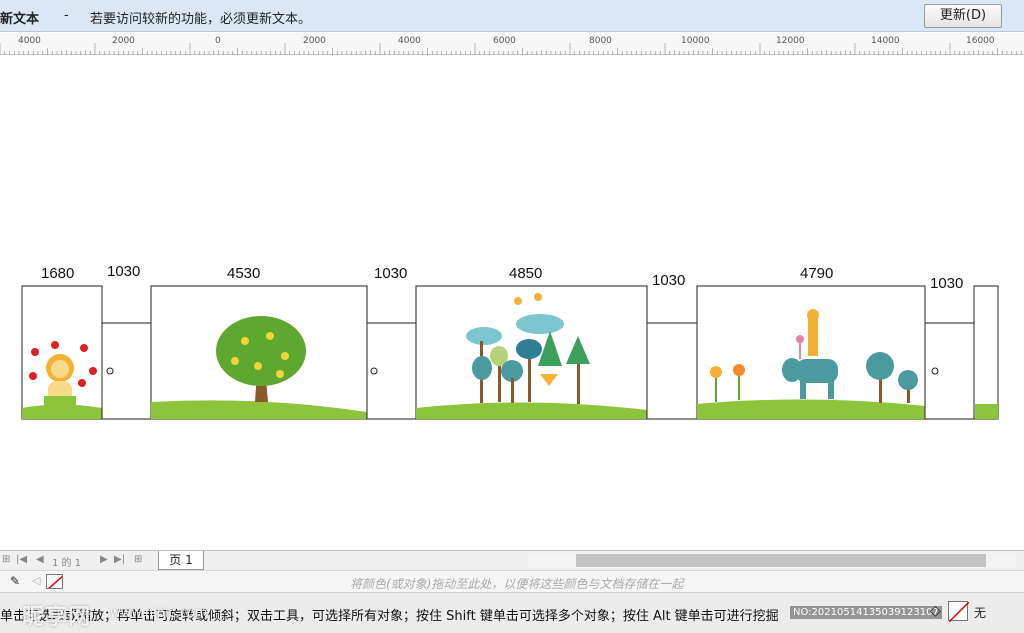 This screenshot has width=1024, height=633. I want to click on ruler-label: 16000, so click(980, 41).